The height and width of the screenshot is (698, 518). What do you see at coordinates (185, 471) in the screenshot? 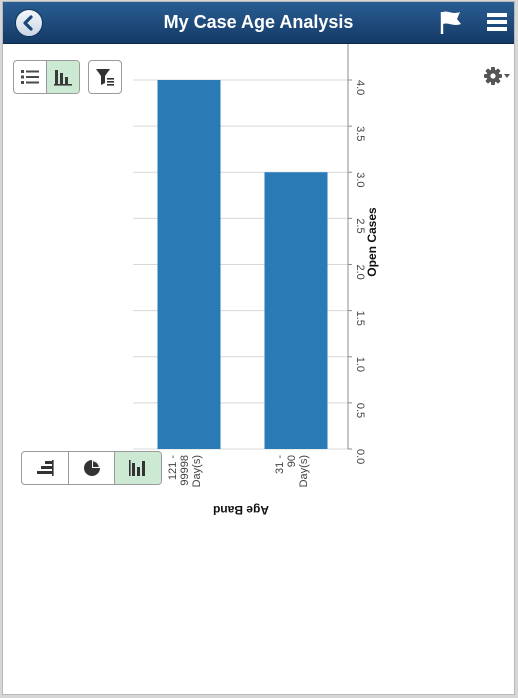
I see `category-label: 121 -99998Day(s)` at bounding box center [185, 471].